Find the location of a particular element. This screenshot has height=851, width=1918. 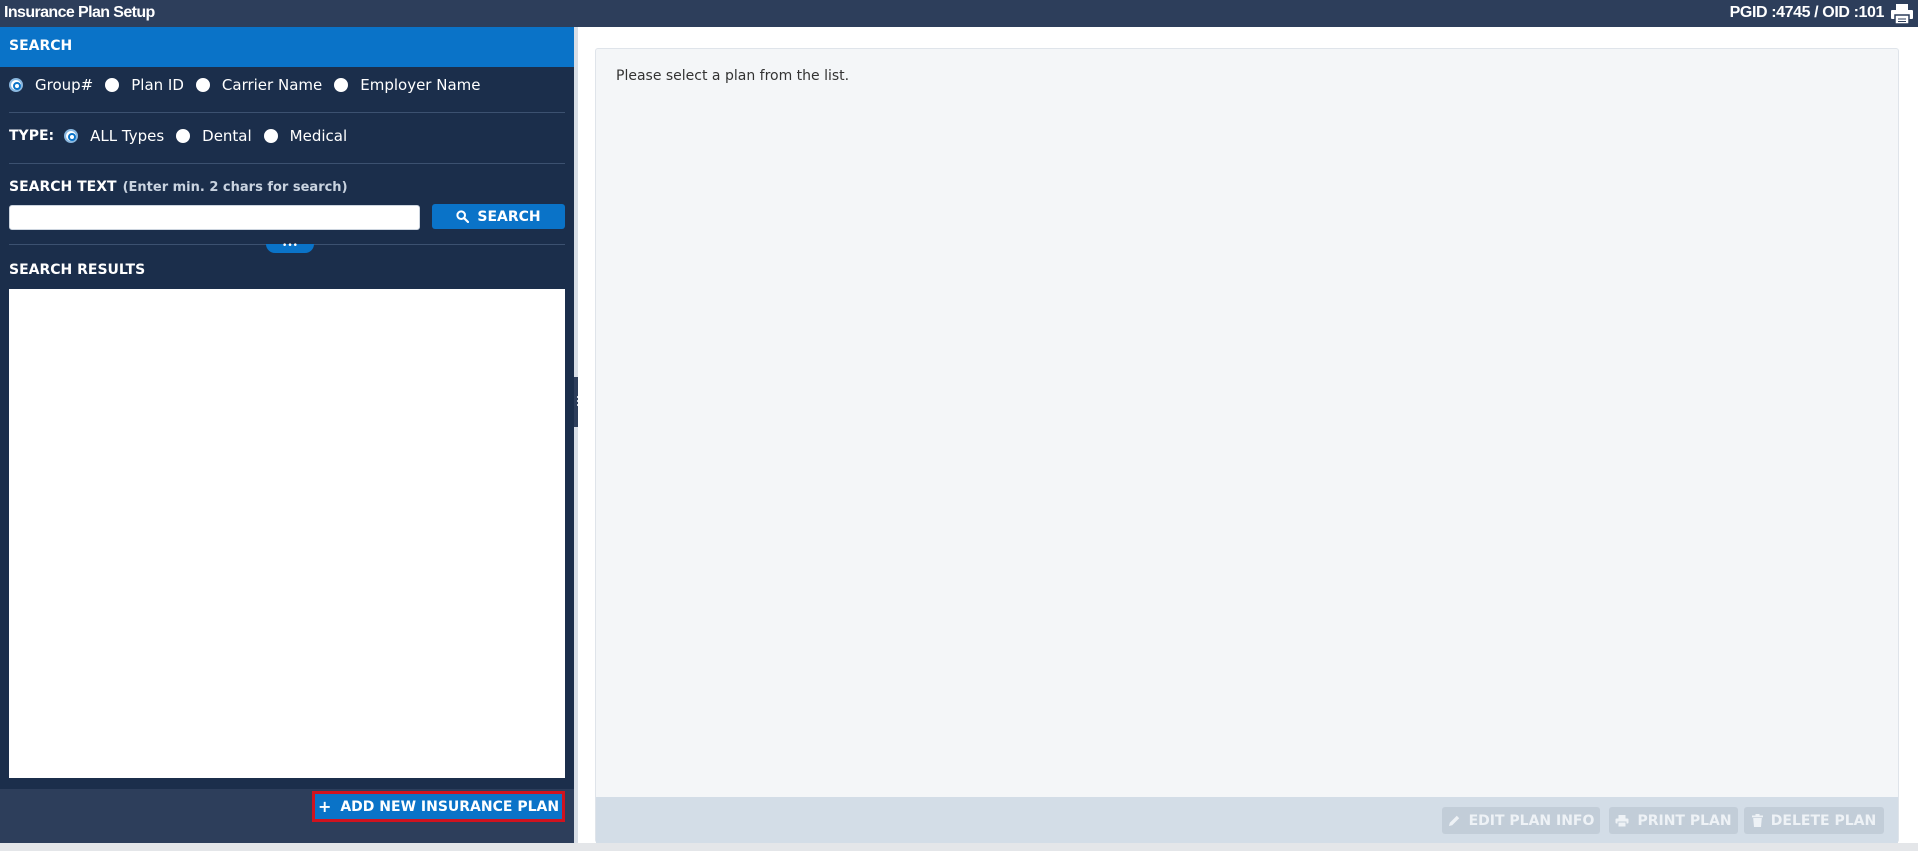

search-text-title: SEARCH TEXT is located at coordinates (63, 187).